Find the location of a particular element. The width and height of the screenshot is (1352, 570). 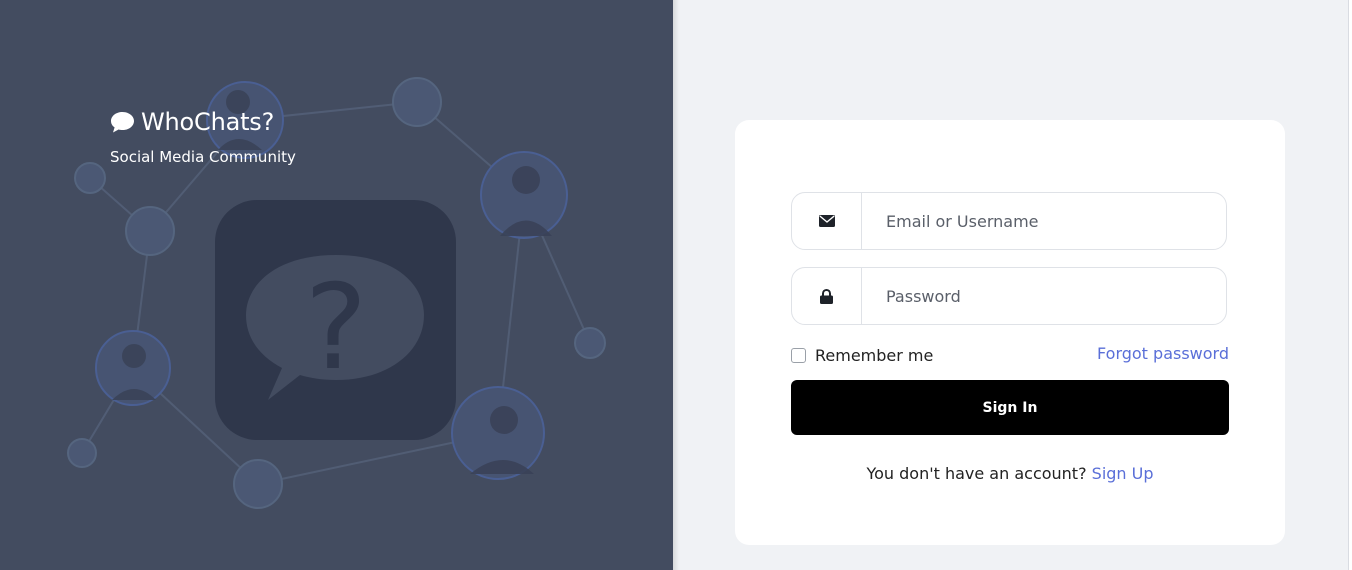

brand-name: WhoChats? is located at coordinates (208, 122).